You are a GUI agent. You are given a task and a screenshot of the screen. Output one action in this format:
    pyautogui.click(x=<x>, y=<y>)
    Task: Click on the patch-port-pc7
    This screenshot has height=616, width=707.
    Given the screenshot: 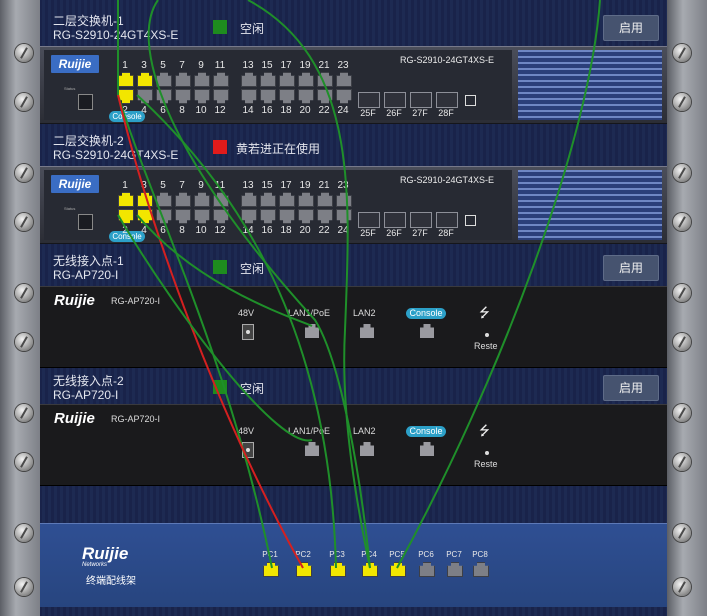 What is the action you would take?
    pyautogui.click(x=455, y=569)
    